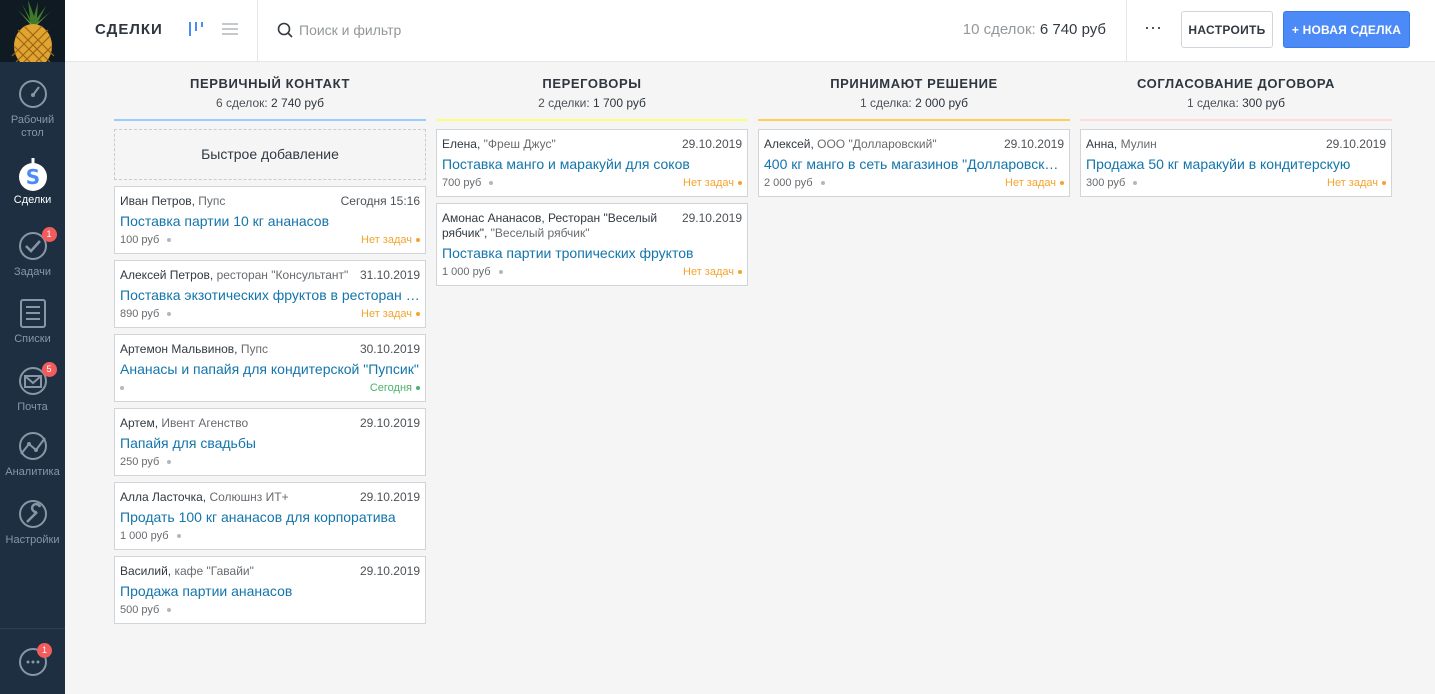 The image size is (1435, 694). What do you see at coordinates (37, 244) in the screenshot?
I see `tasks-icon: 1` at bounding box center [37, 244].